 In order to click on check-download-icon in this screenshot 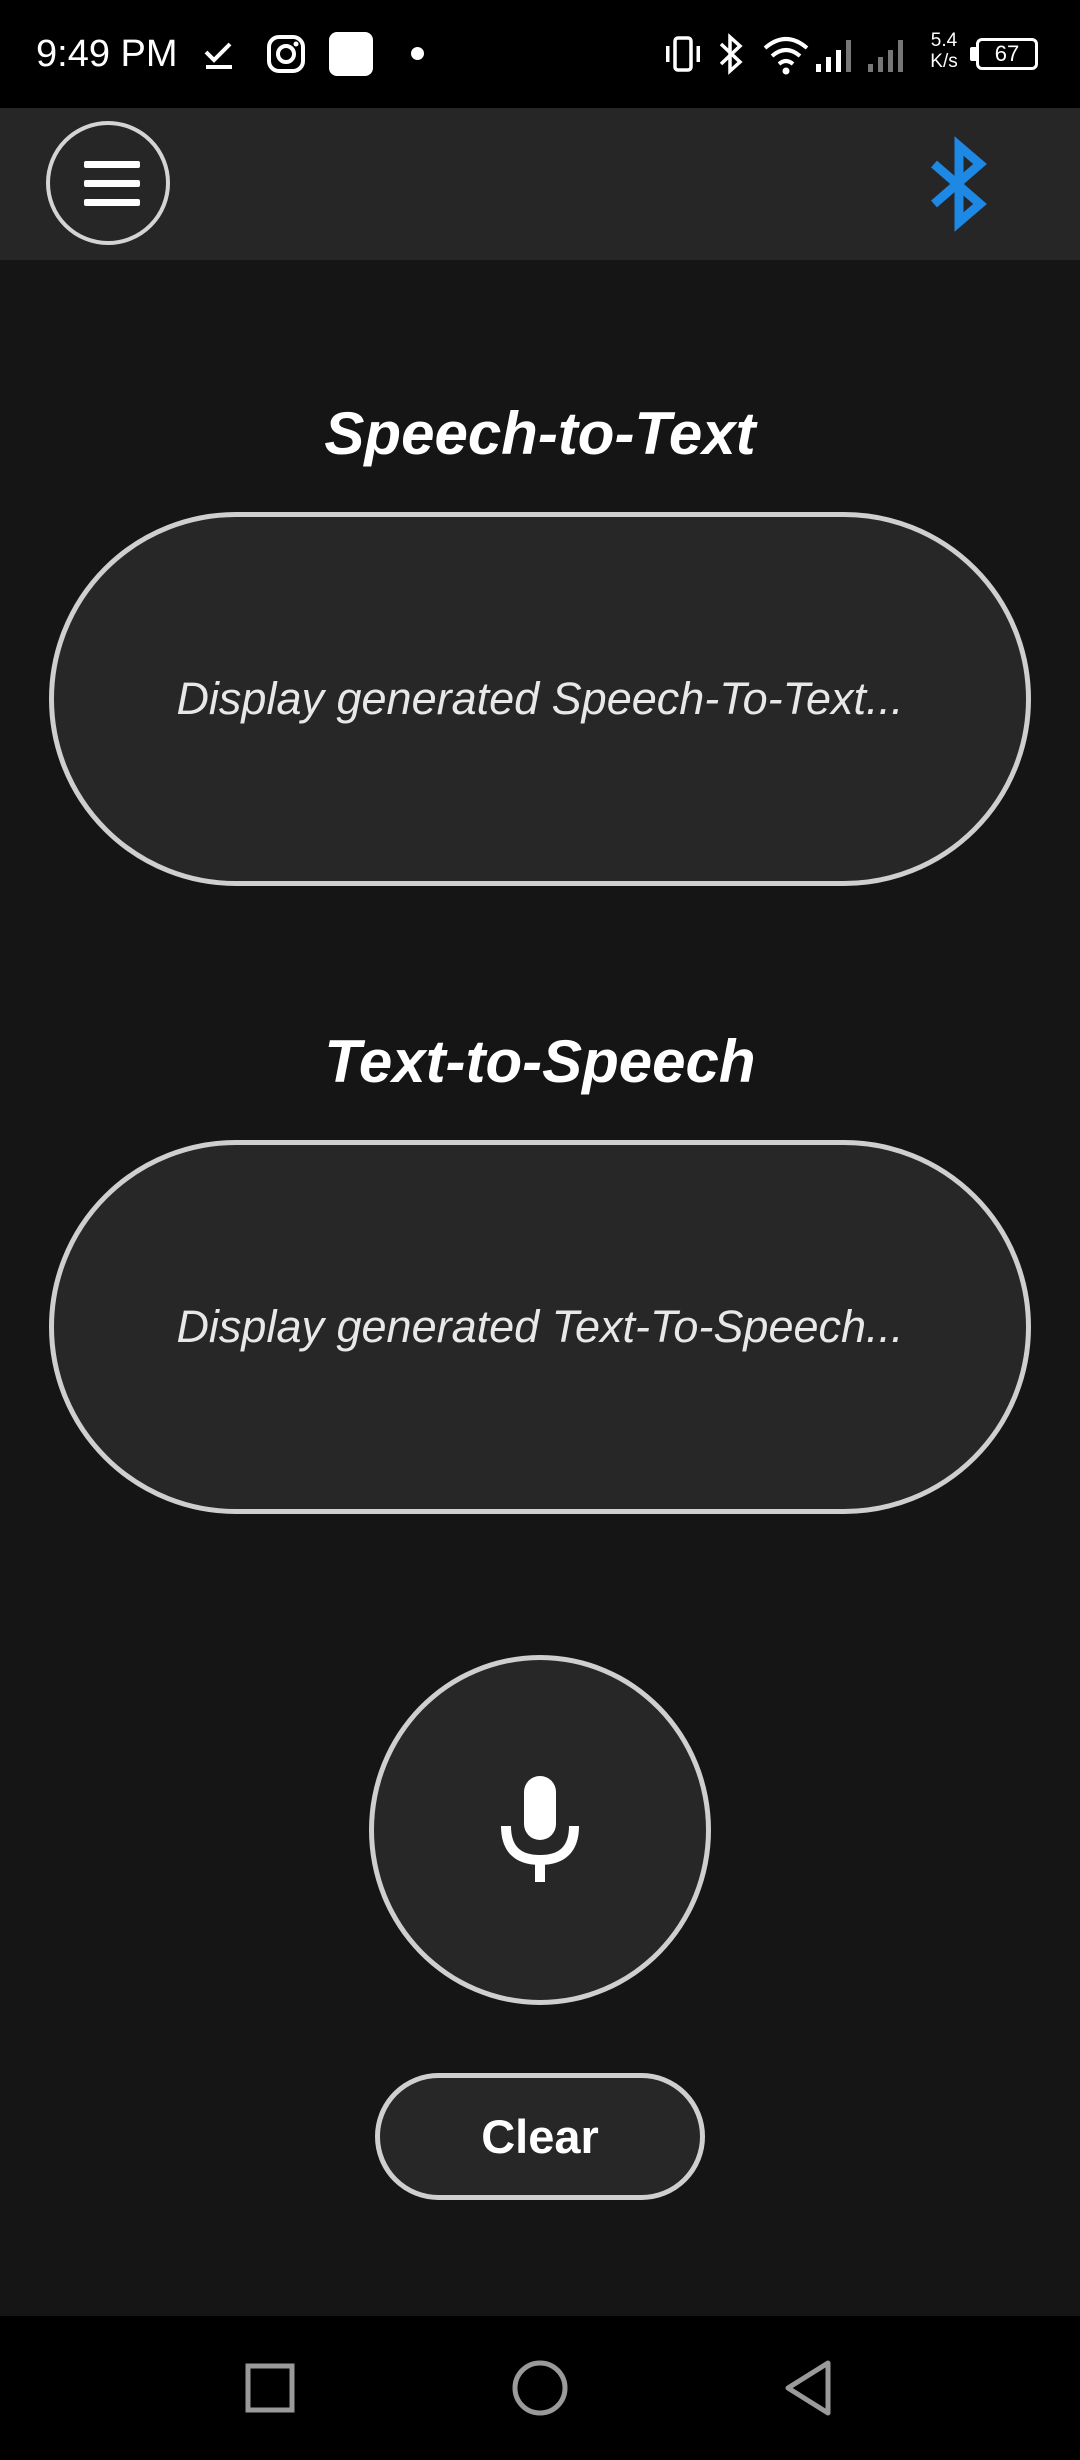, I will do `click(218, 55)`.